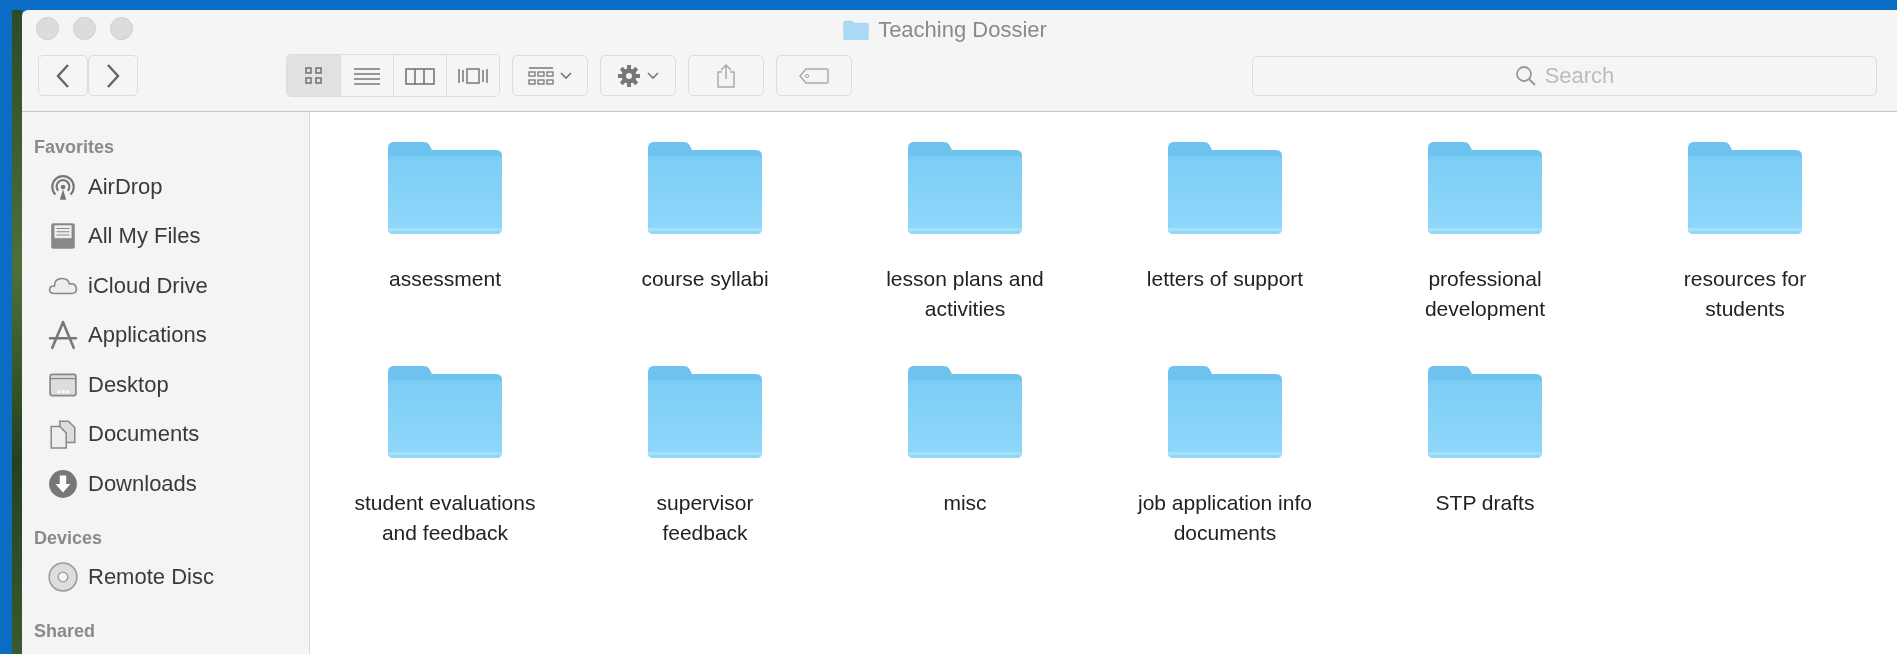  Describe the element at coordinates (84, 28) in the screenshot. I see `minimize-button` at that location.